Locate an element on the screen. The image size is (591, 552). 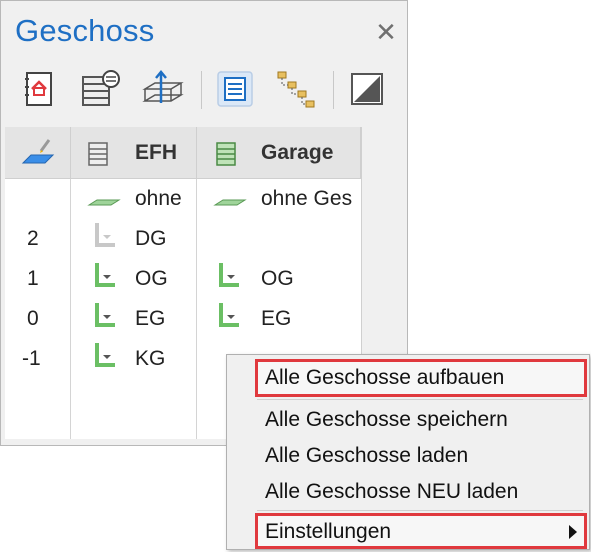
menu-item-settings: Einstellungen is located at coordinates (328, 532).